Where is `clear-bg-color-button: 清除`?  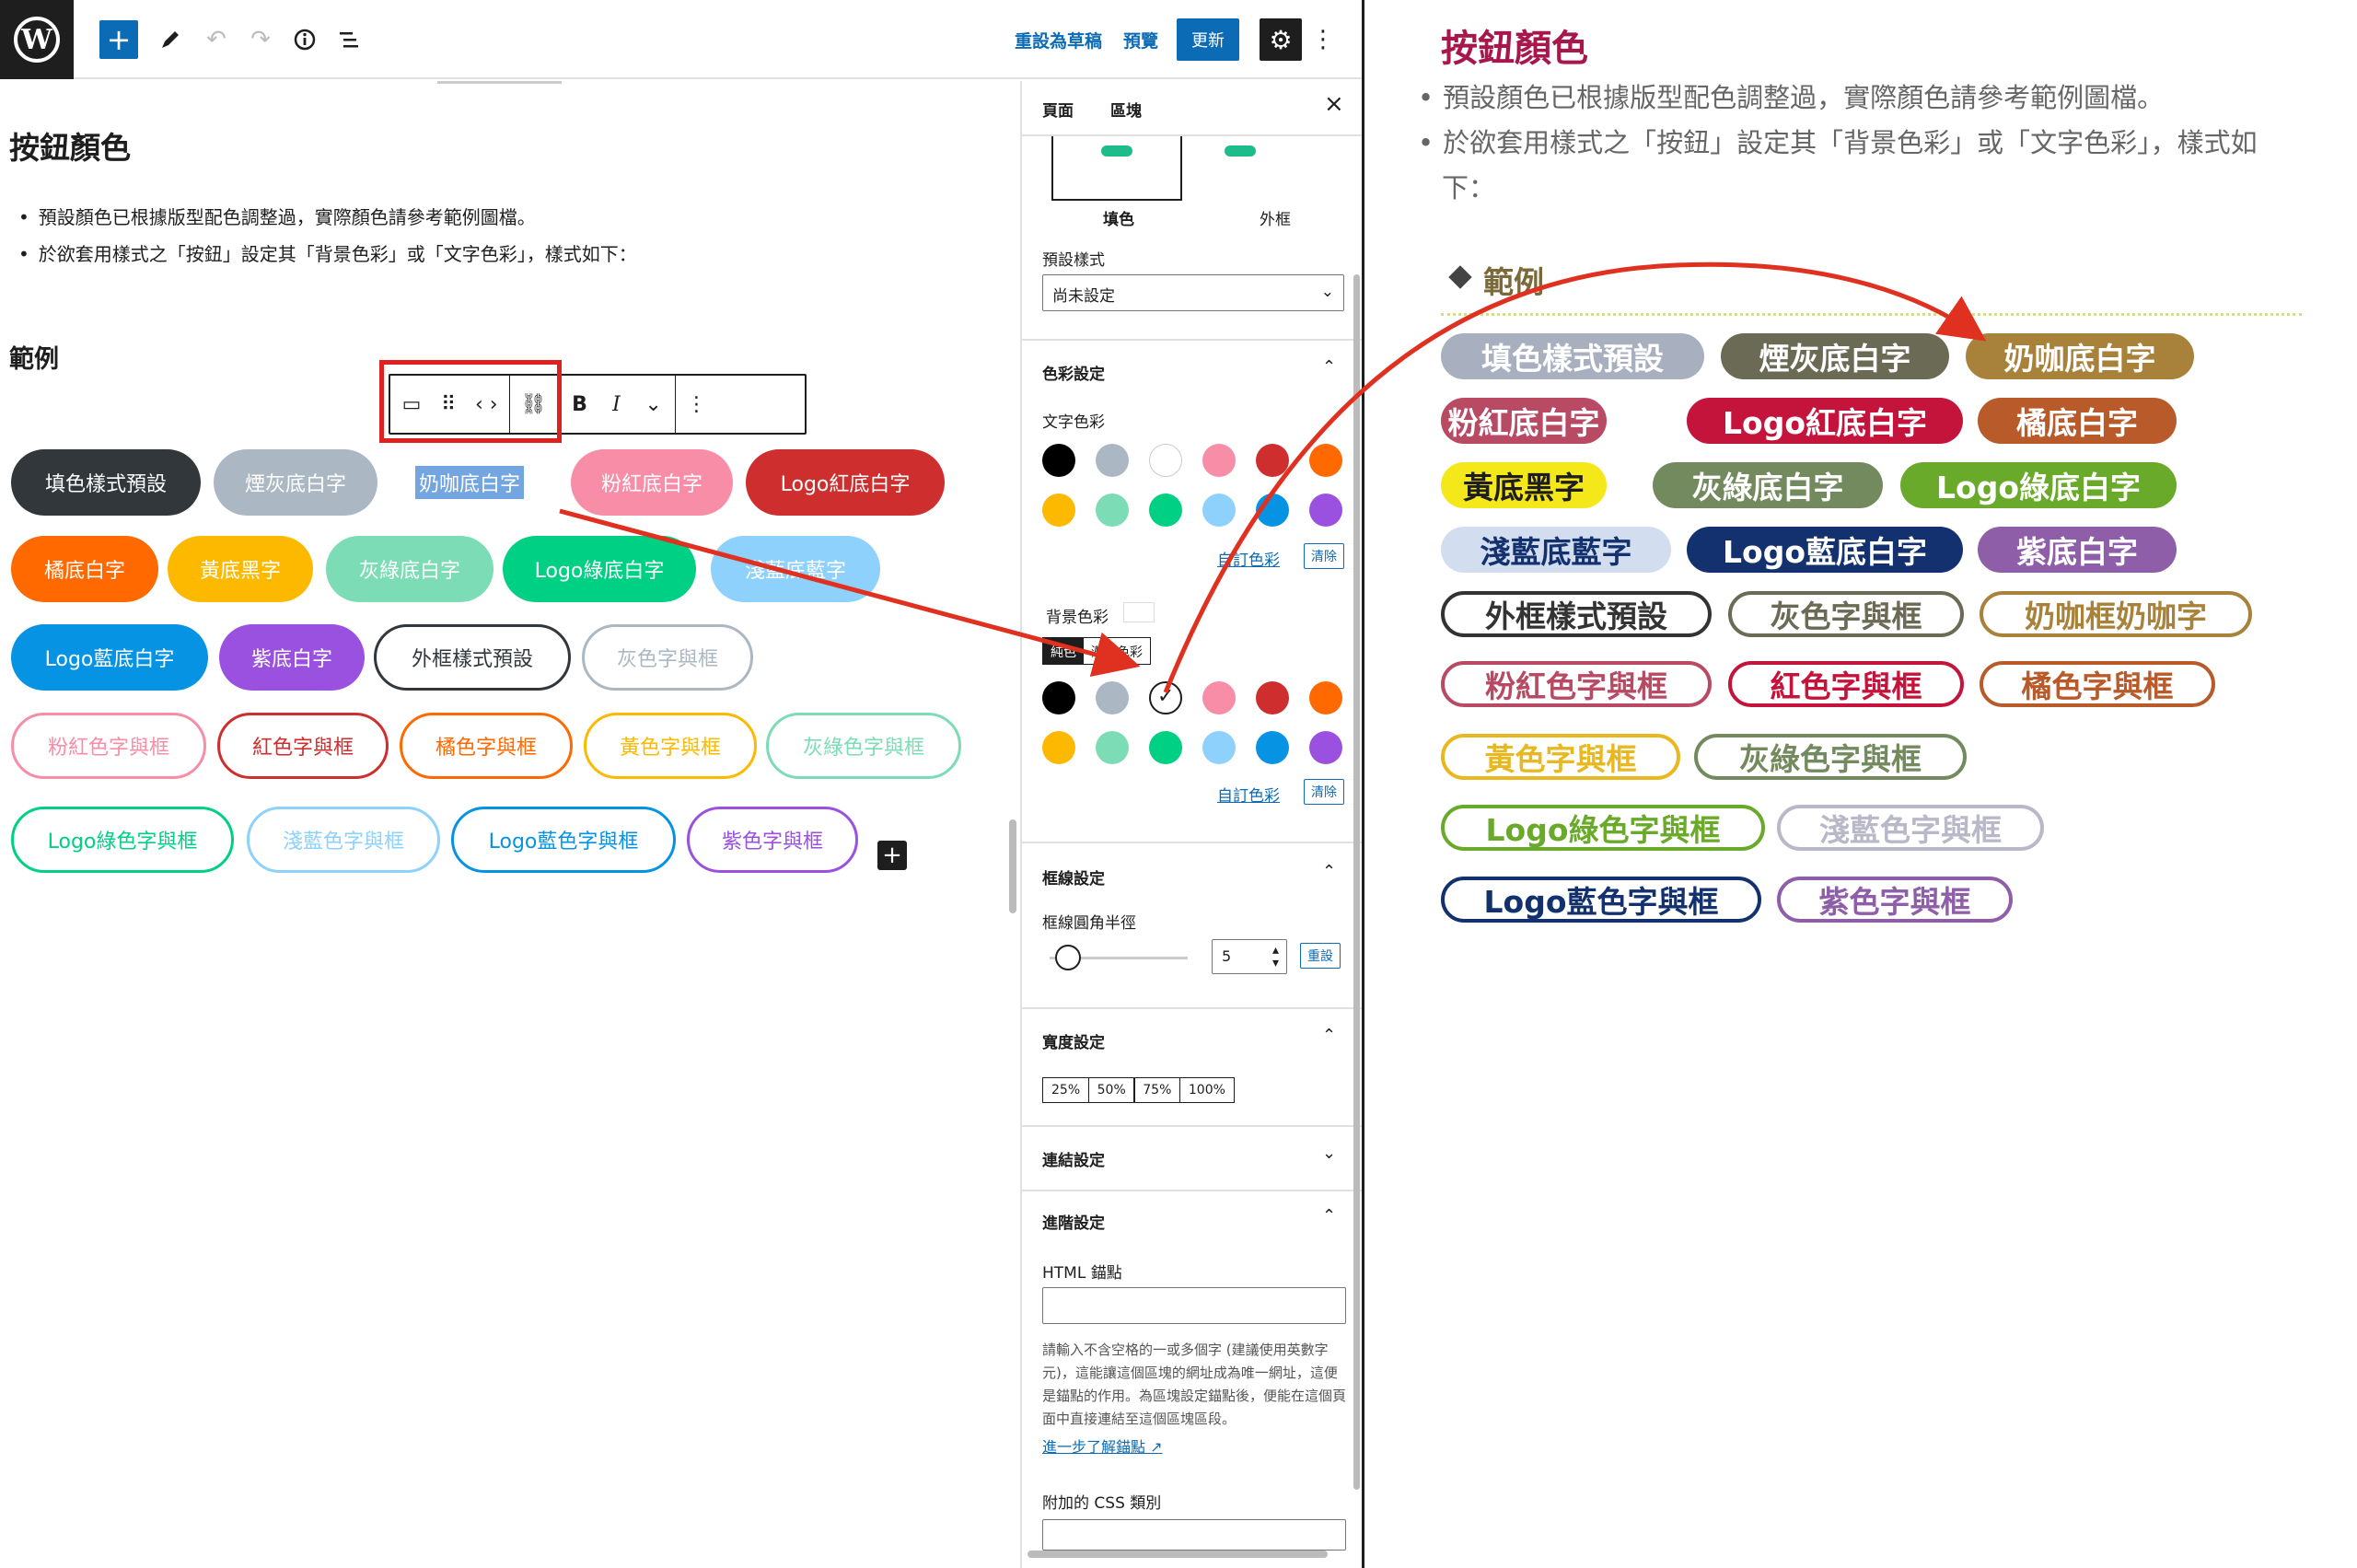 clear-bg-color-button: 清除 is located at coordinates (1324, 792).